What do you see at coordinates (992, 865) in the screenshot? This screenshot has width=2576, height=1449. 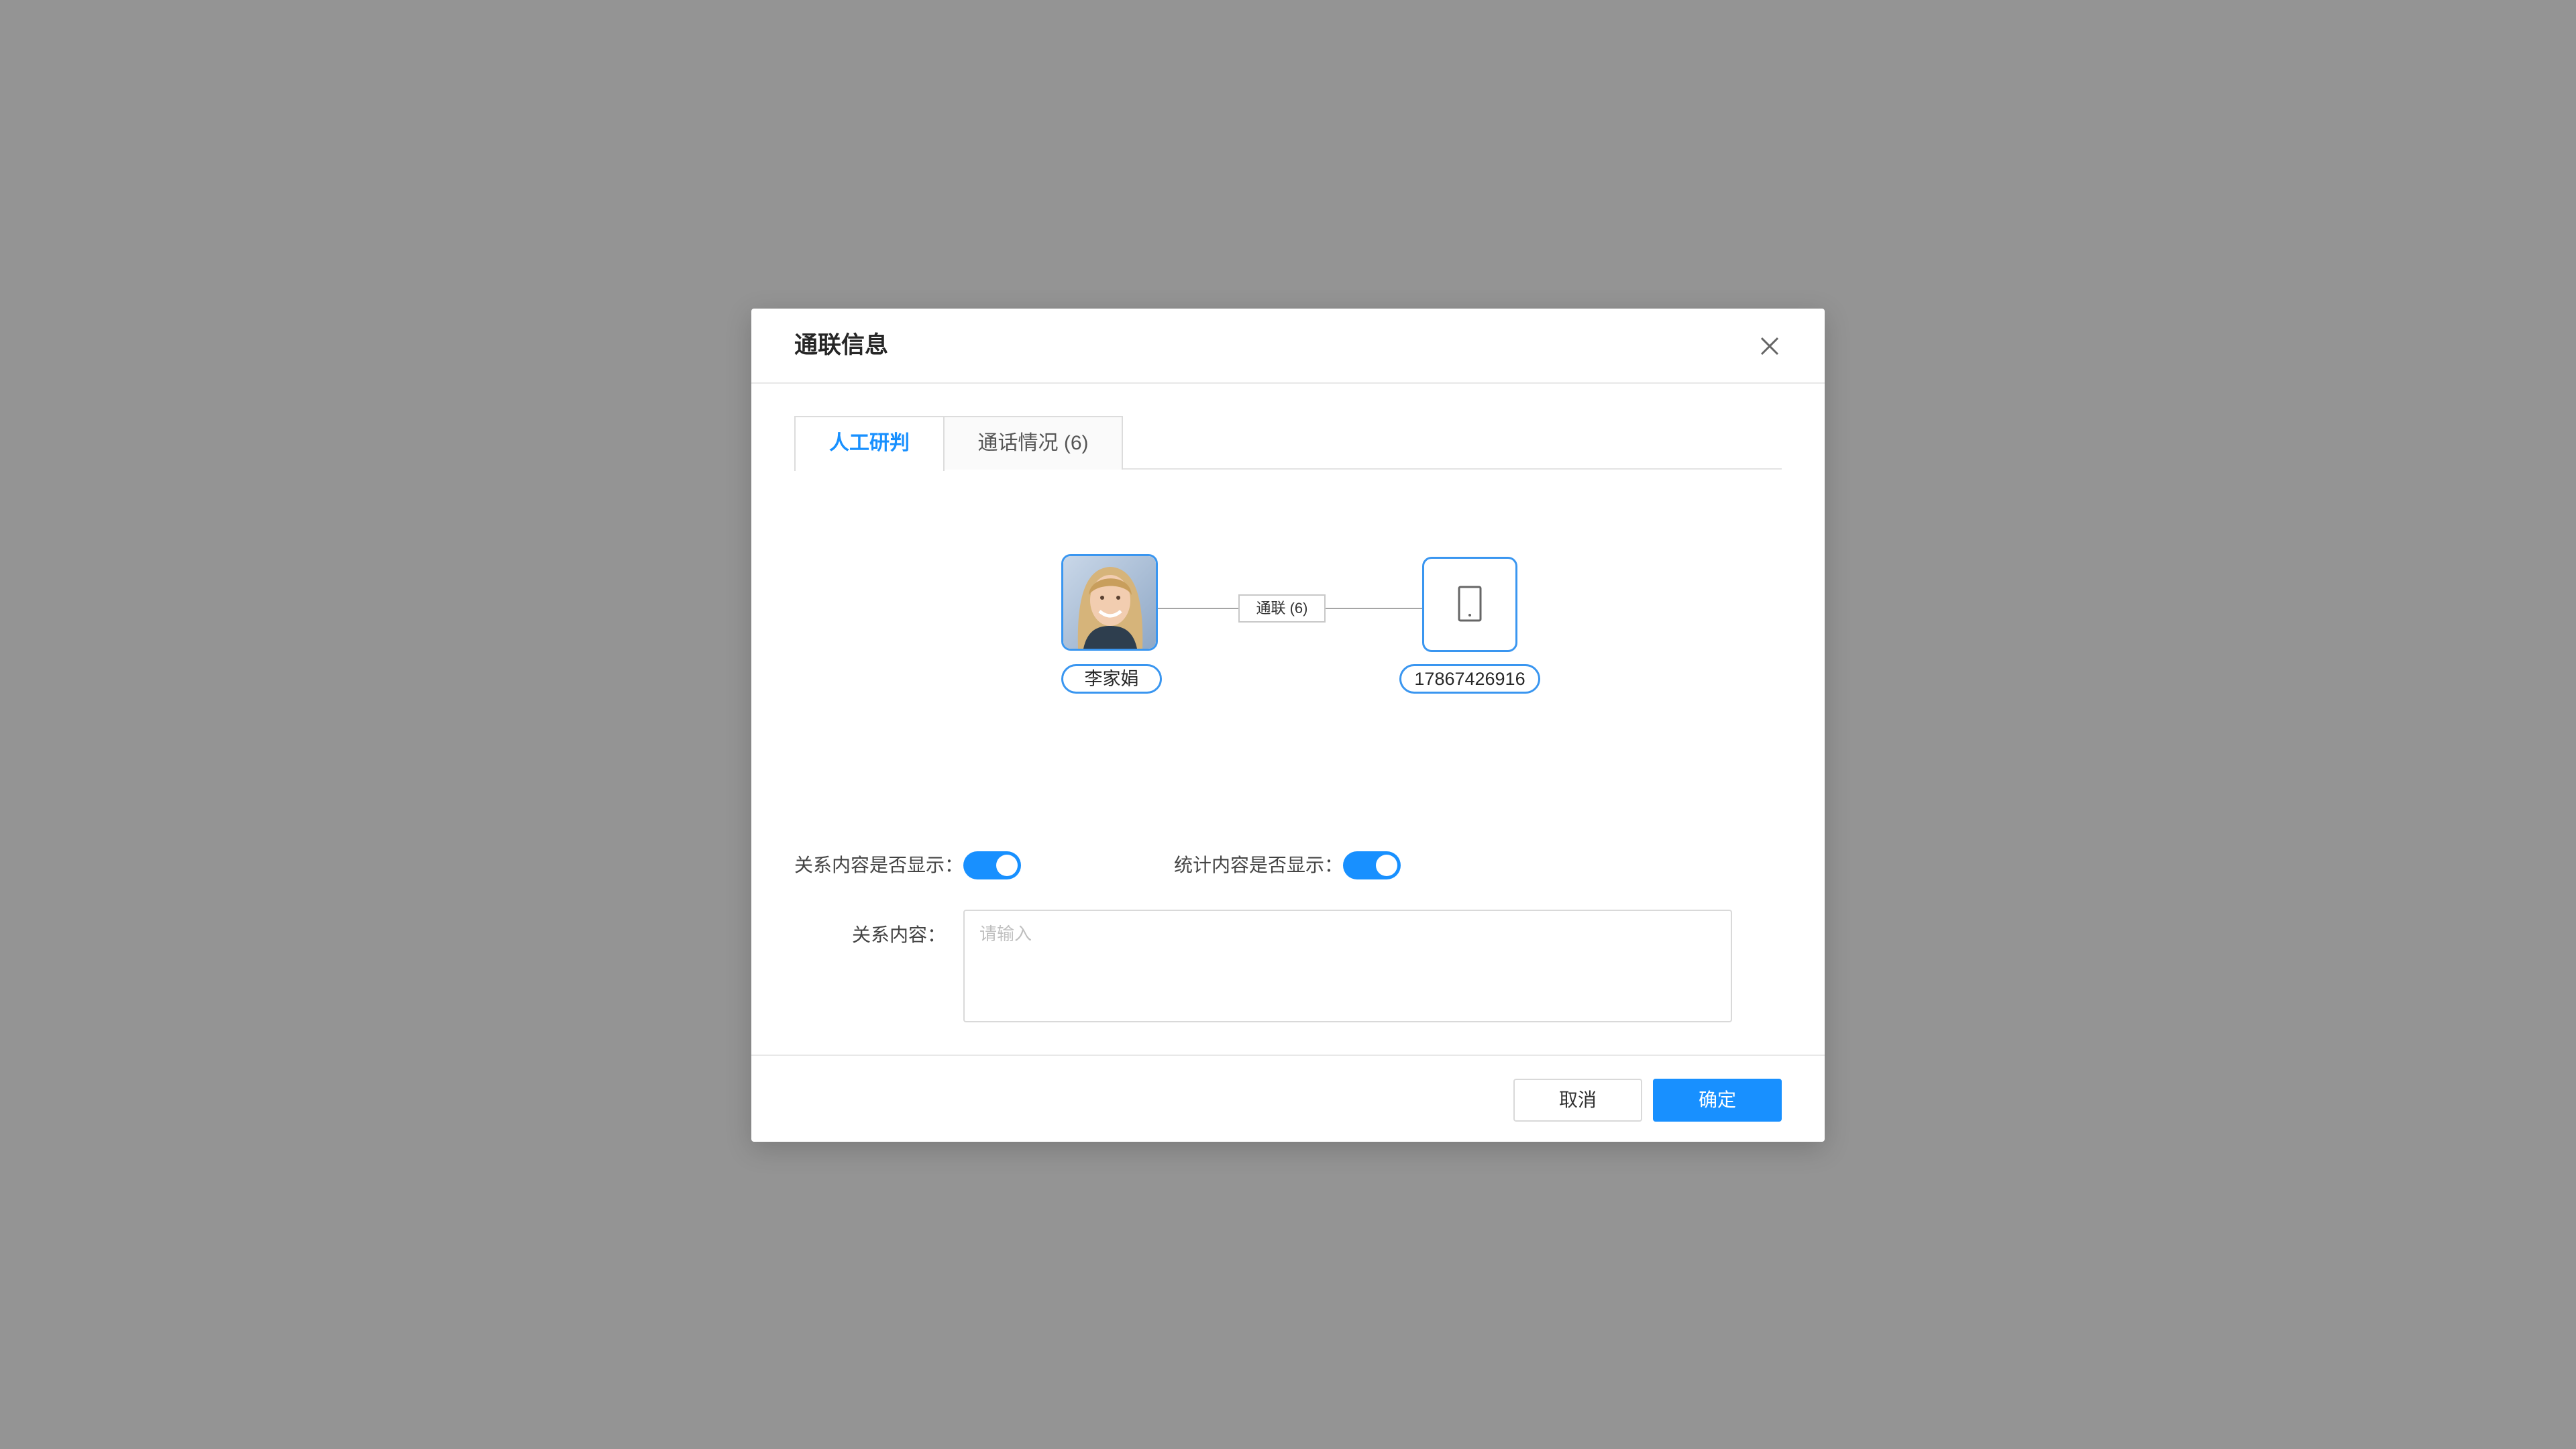 I see `relation-content-toggle` at bounding box center [992, 865].